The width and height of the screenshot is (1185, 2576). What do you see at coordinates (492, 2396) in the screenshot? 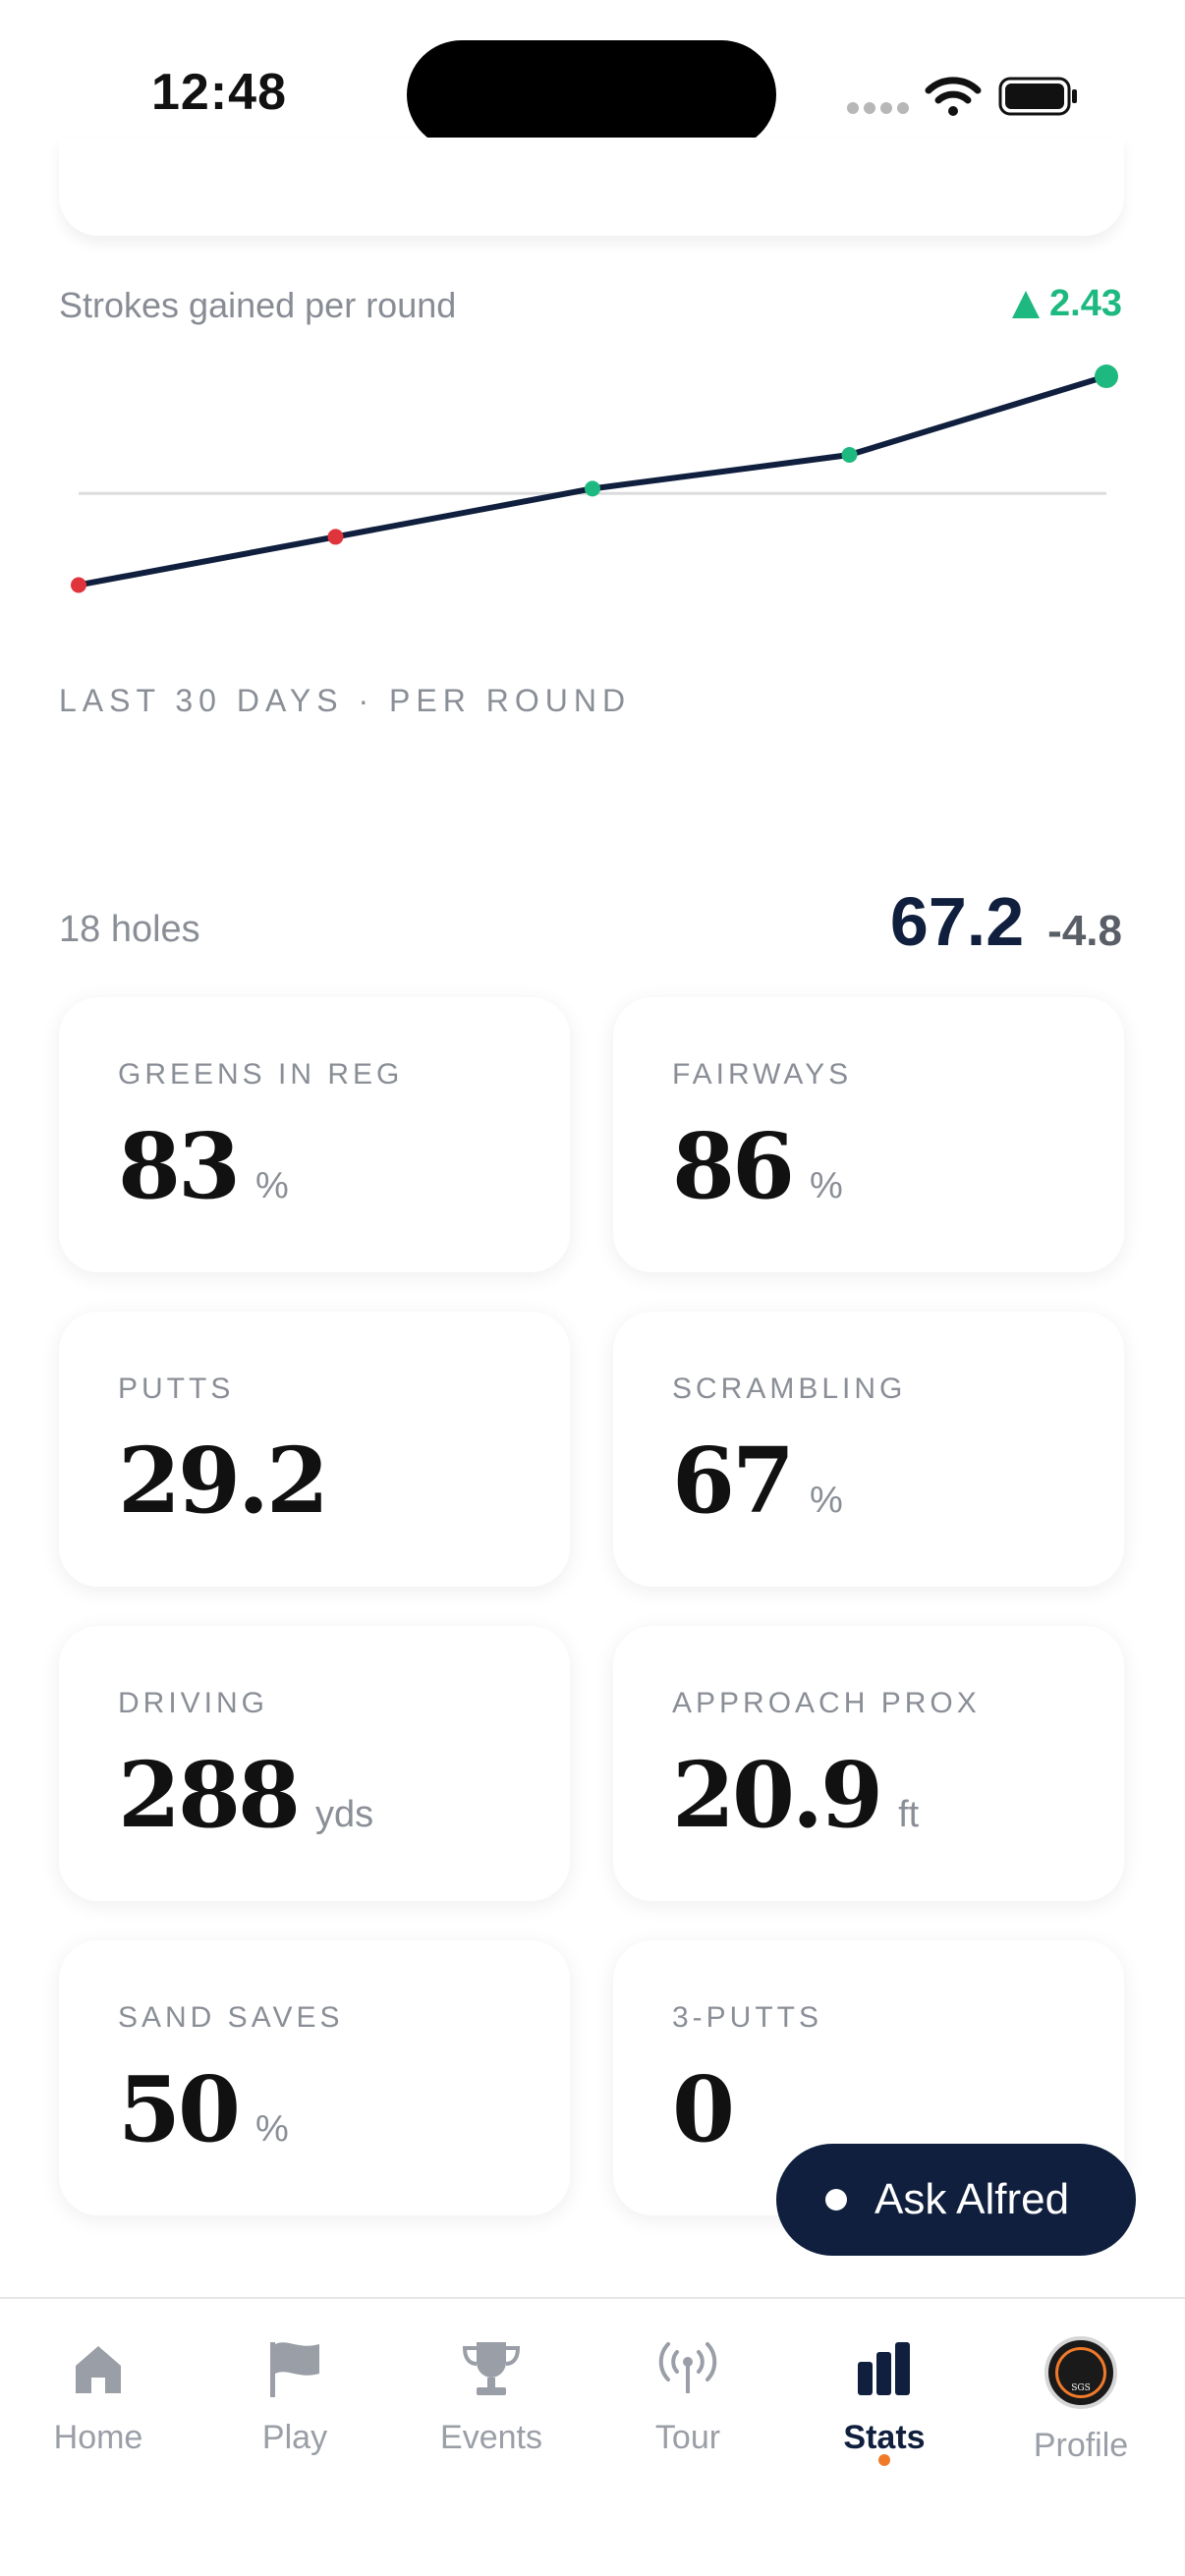
I see `tab-events: Events` at bounding box center [492, 2396].